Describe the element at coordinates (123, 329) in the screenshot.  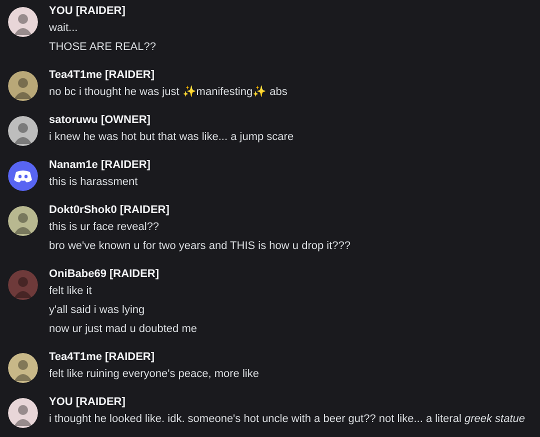
I see `message-text: now ur just mad u doubted me` at that location.